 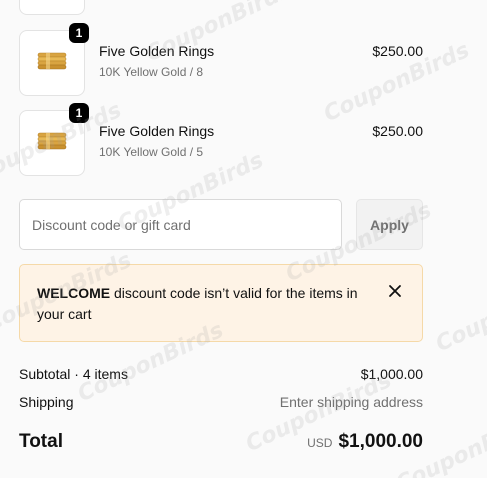 What do you see at coordinates (389, 224) in the screenshot?
I see `apply-discount-button: Apply` at bounding box center [389, 224].